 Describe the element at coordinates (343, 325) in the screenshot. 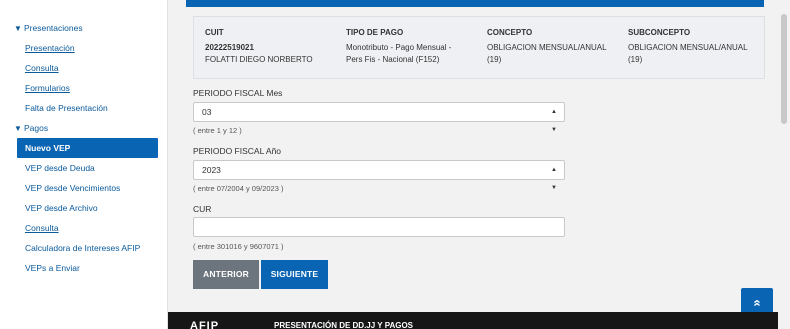

I see `footer-title: PRESENTACIÓN DE DD.JJ Y PAGOS` at that location.